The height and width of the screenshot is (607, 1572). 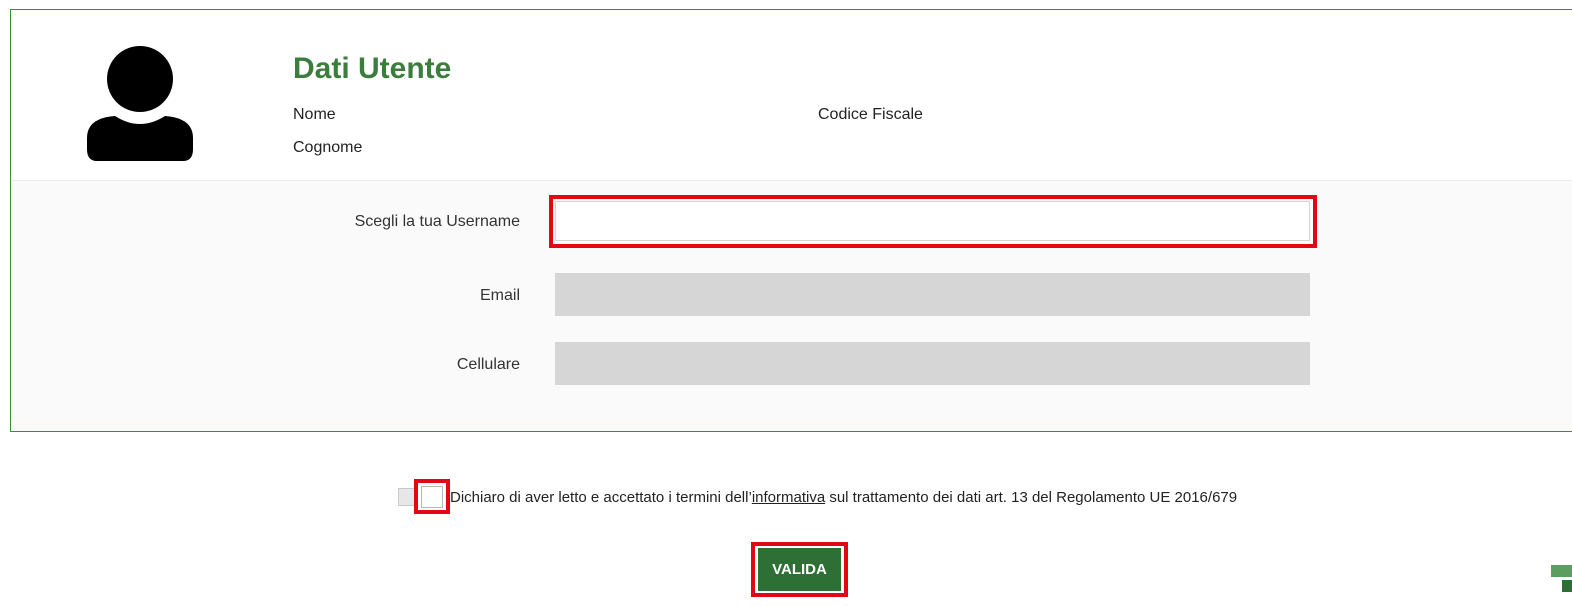 What do you see at coordinates (499, 295) in the screenshot?
I see `email-label: Email` at bounding box center [499, 295].